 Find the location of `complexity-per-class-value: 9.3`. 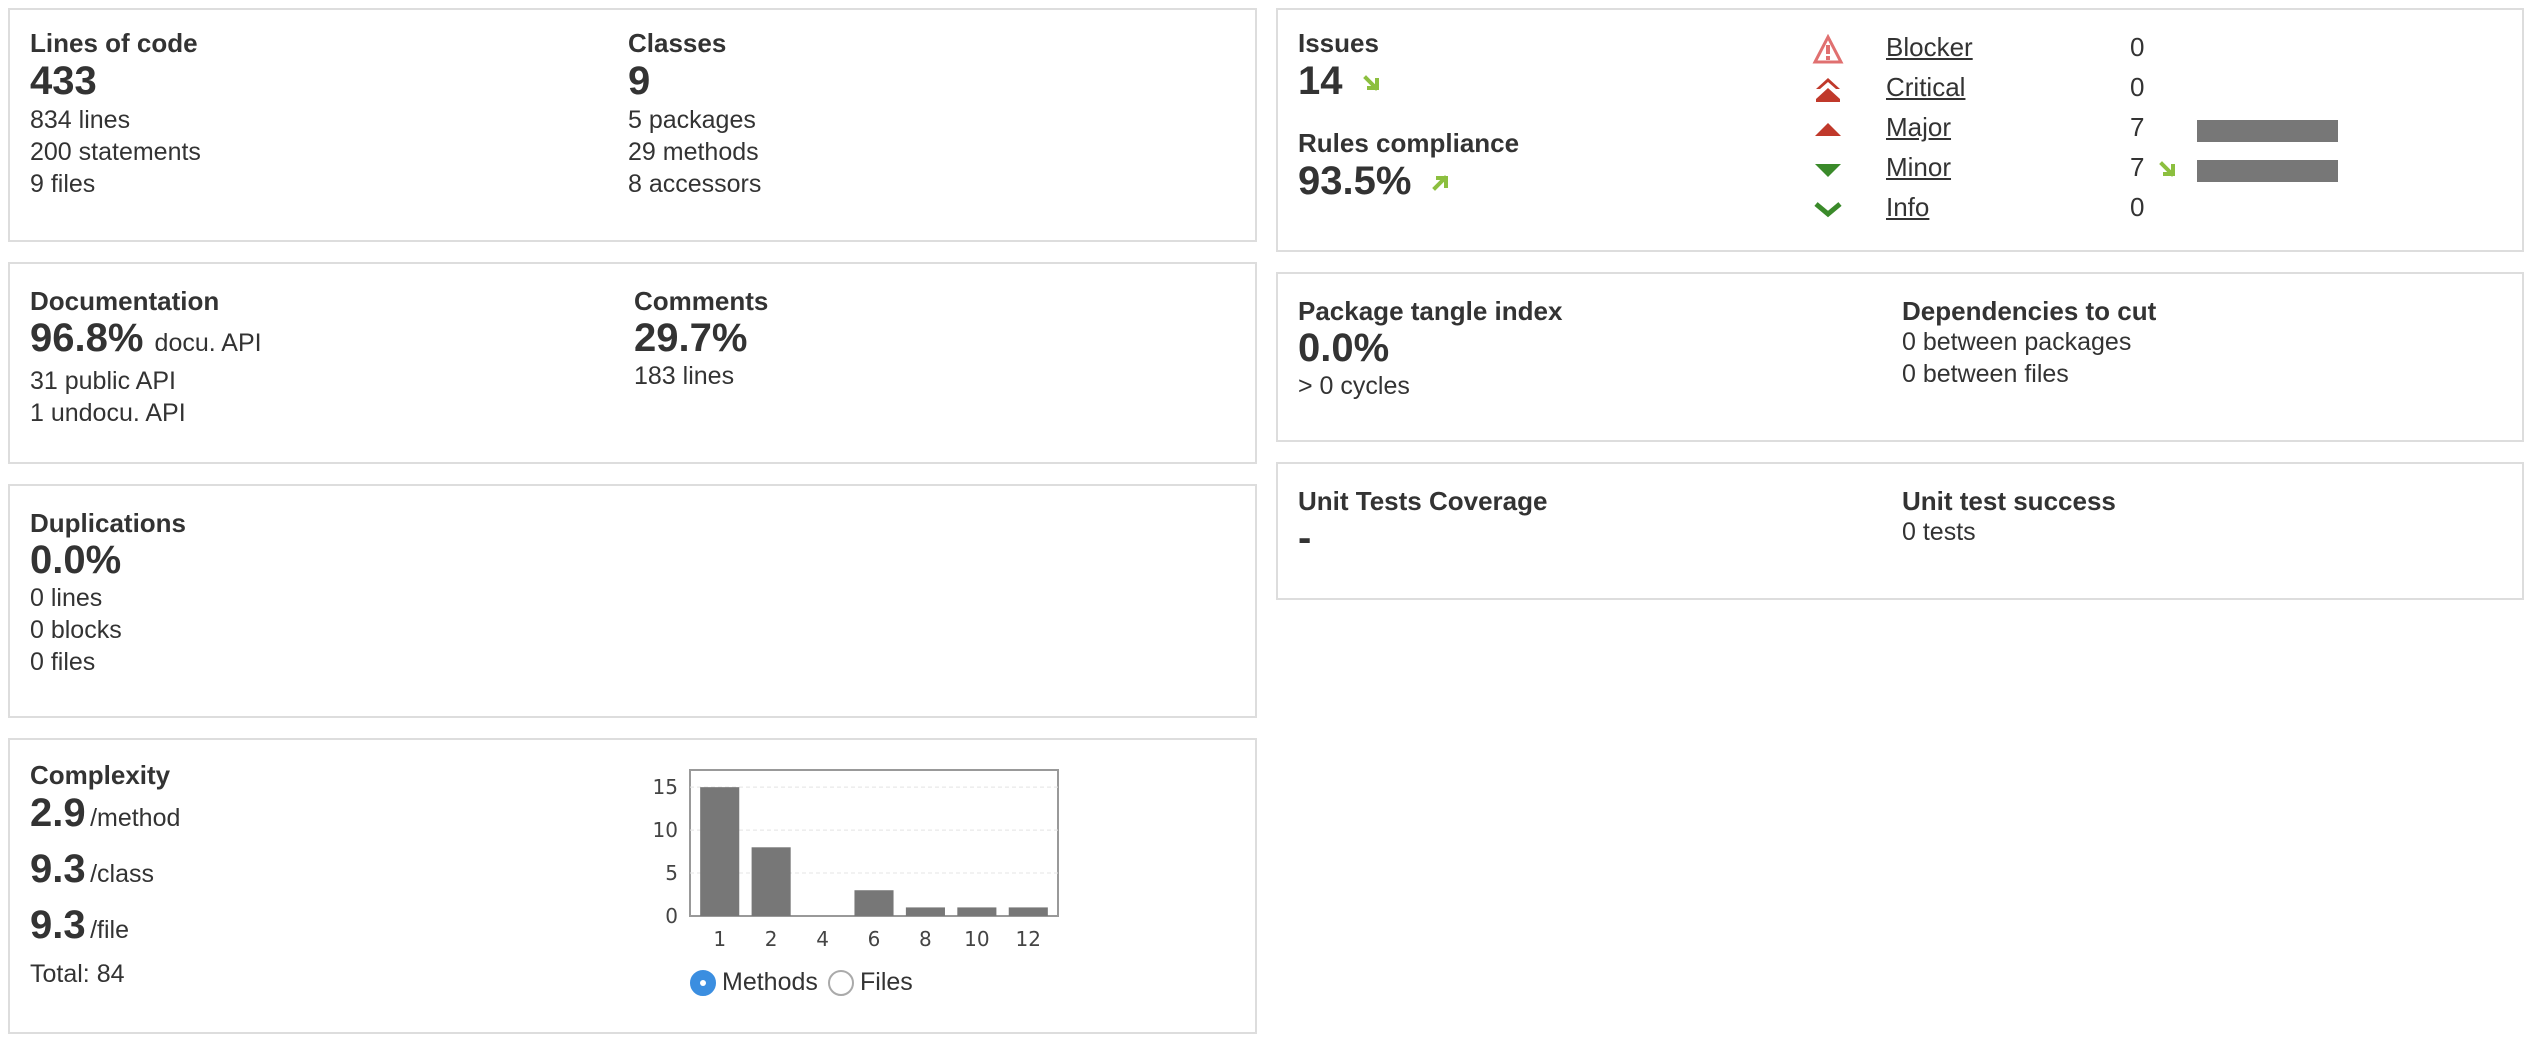

complexity-per-class-value: 9.3 is located at coordinates (58, 869).